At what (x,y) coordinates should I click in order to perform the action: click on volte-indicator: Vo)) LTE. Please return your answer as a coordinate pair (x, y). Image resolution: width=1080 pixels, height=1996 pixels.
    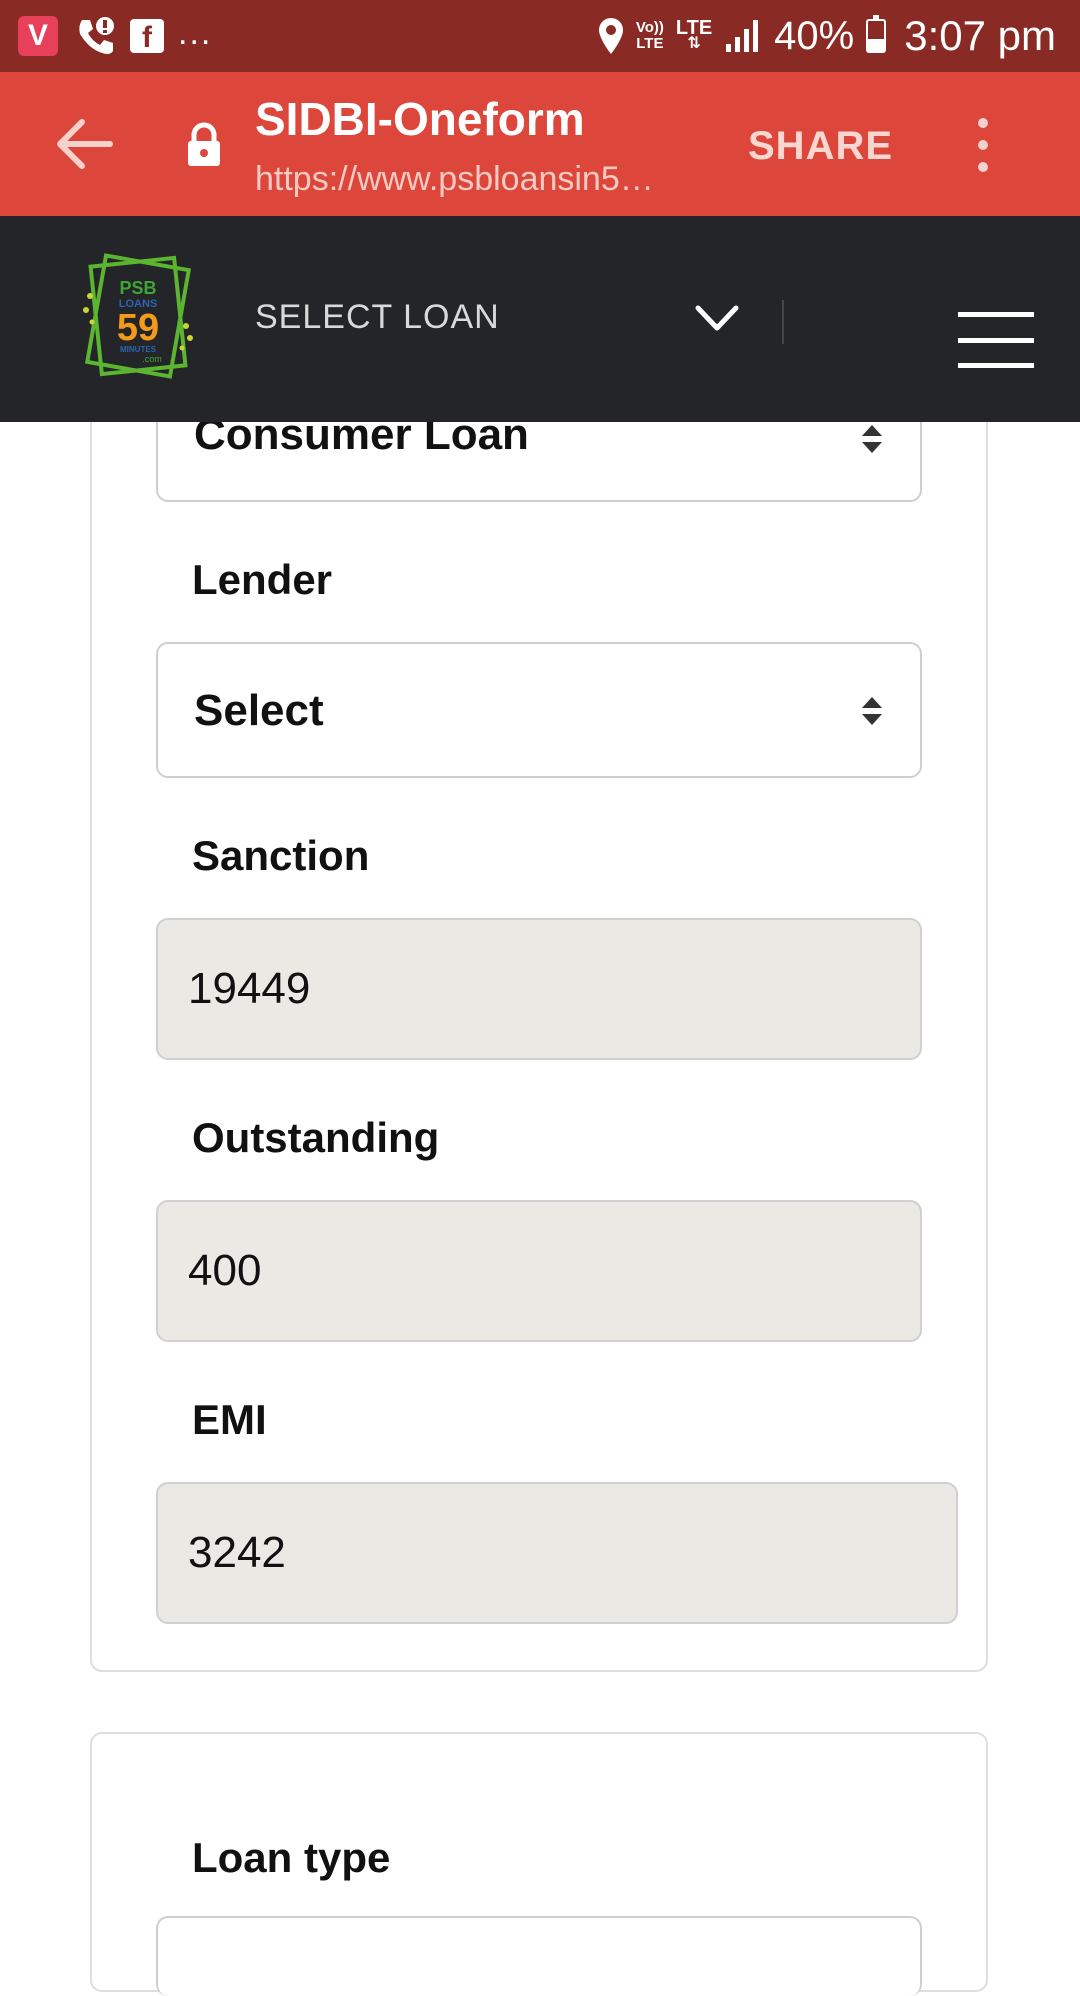
    Looking at the image, I should click on (649, 35).